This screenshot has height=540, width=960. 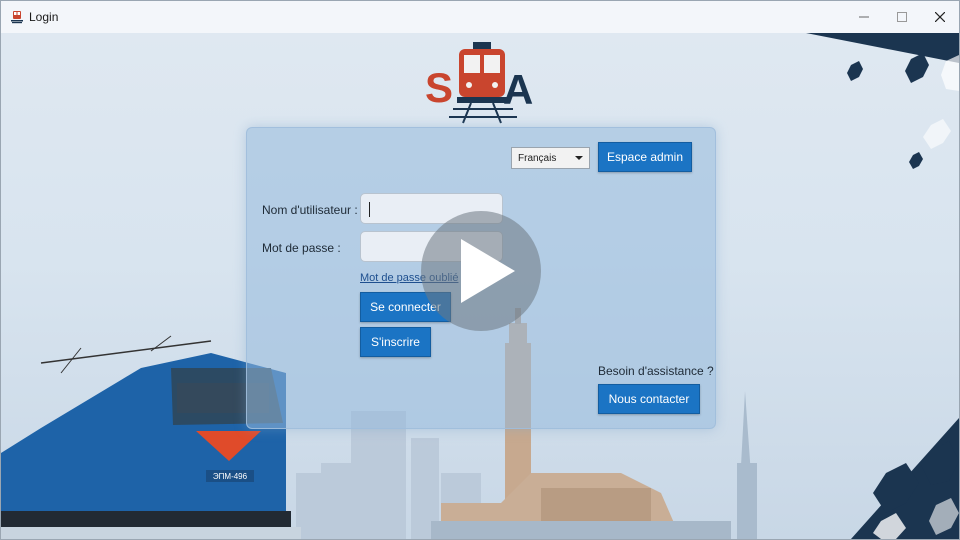 I want to click on hexagon-decoration-bottom, so click(x=905, y=478).